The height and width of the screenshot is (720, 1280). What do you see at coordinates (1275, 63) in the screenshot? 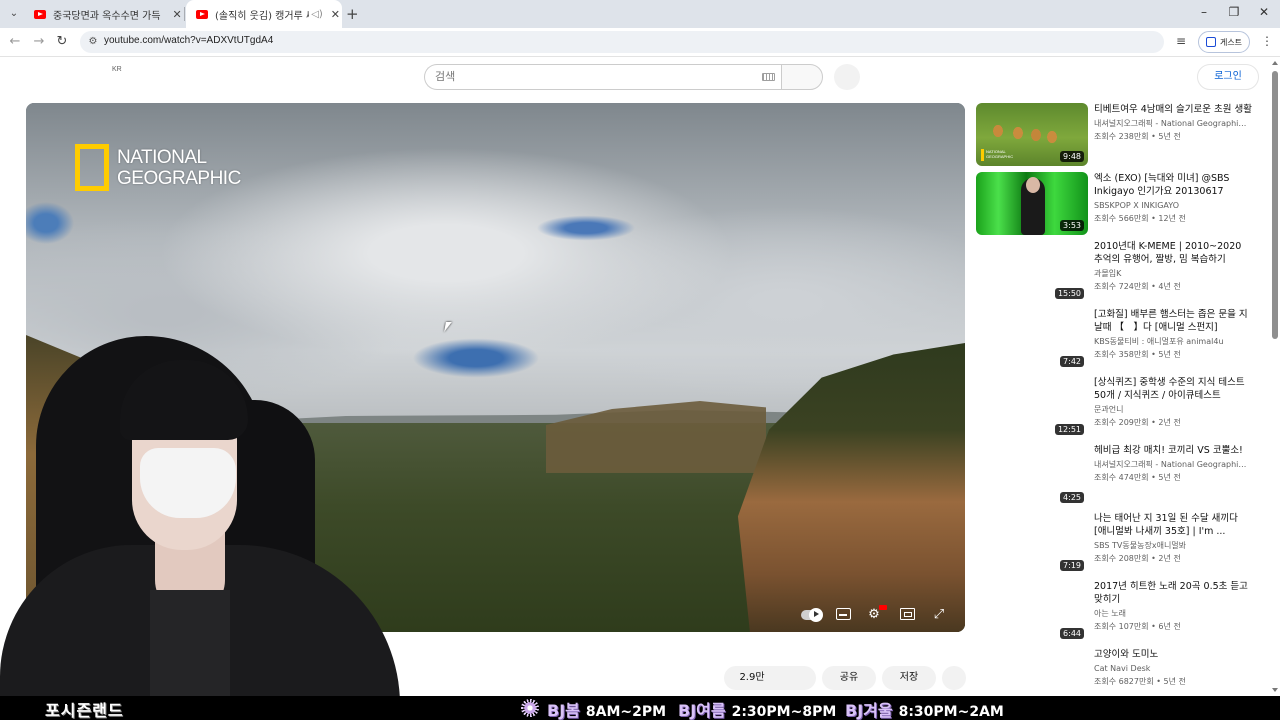
I see `scroll-up-arrow-icon` at bounding box center [1275, 63].